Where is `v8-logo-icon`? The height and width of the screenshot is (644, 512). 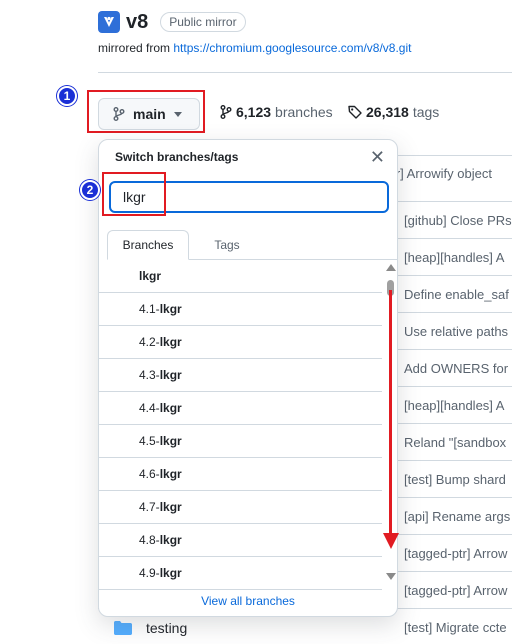
v8-logo-icon is located at coordinates (109, 22).